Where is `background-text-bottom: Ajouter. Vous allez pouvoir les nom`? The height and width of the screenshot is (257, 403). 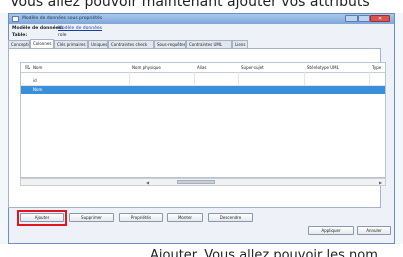 background-text-bottom: Ajouter. Vous allez pouvoir les nom is located at coordinates (201, 250).